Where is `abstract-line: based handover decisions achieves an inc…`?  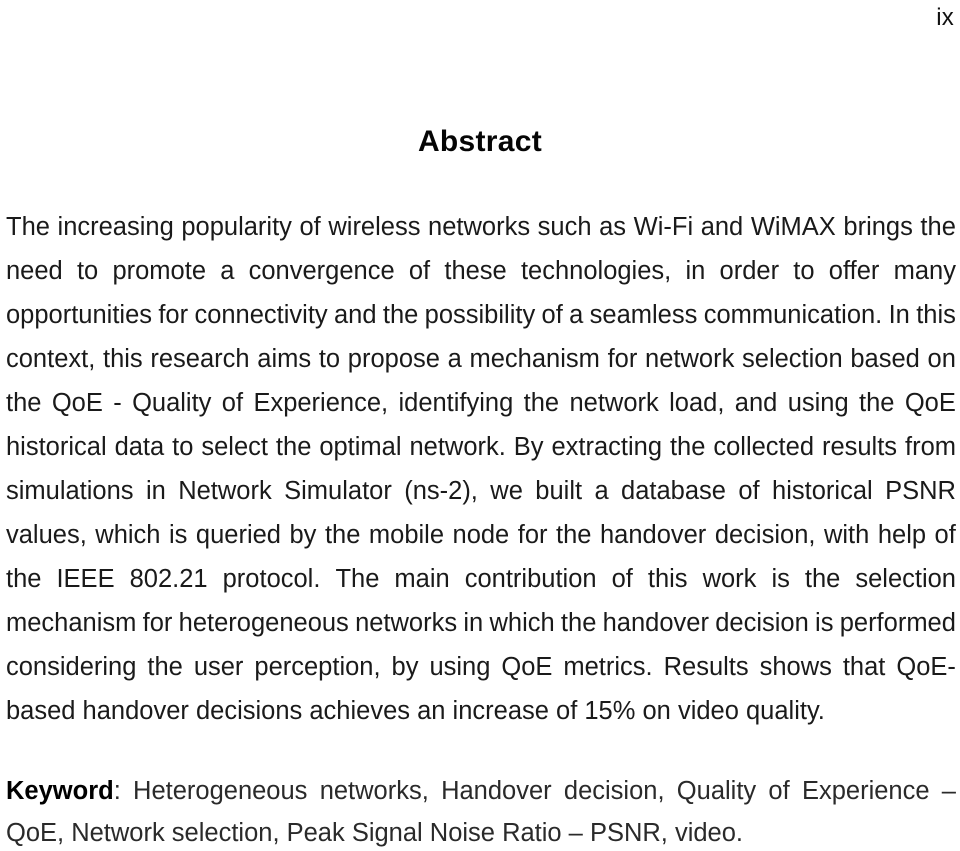 abstract-line: based handover decisions achieves an inc… is located at coordinates (415, 711).